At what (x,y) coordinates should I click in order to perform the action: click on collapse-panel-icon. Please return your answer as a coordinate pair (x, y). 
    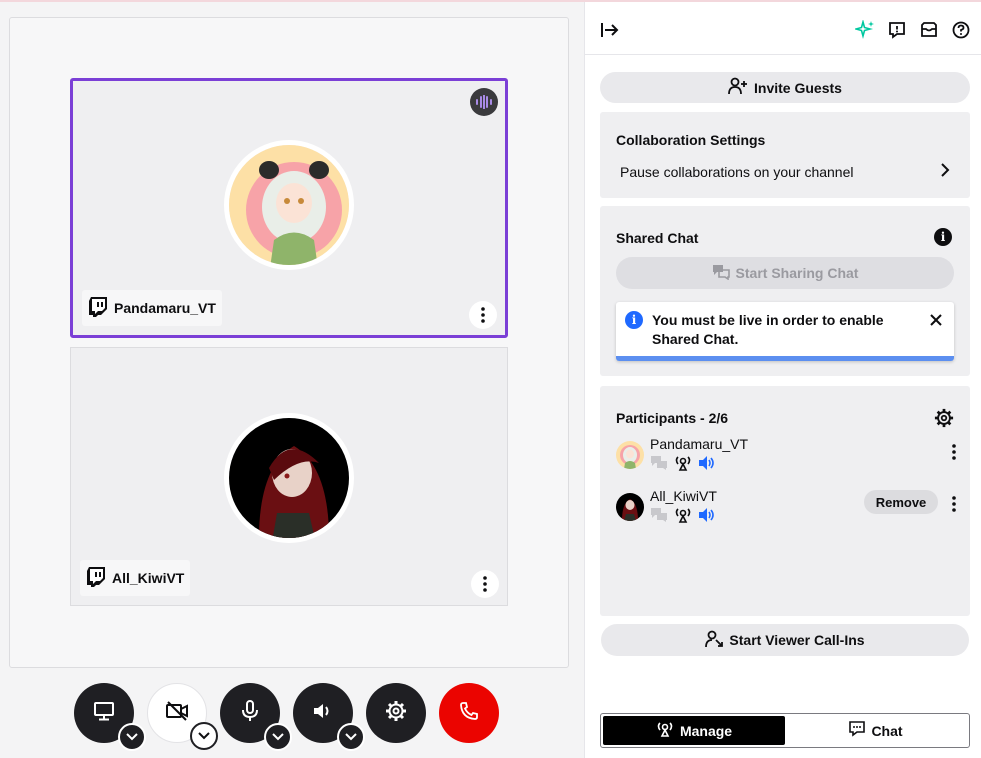
    Looking at the image, I should click on (610, 30).